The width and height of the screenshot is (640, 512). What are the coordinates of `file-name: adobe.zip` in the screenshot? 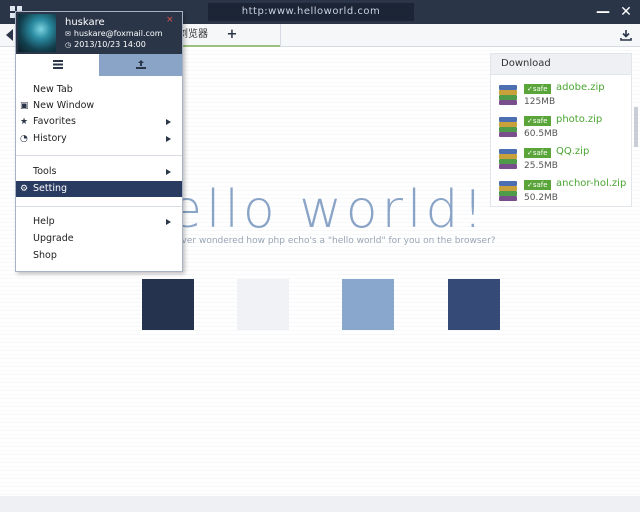 It's located at (580, 87).